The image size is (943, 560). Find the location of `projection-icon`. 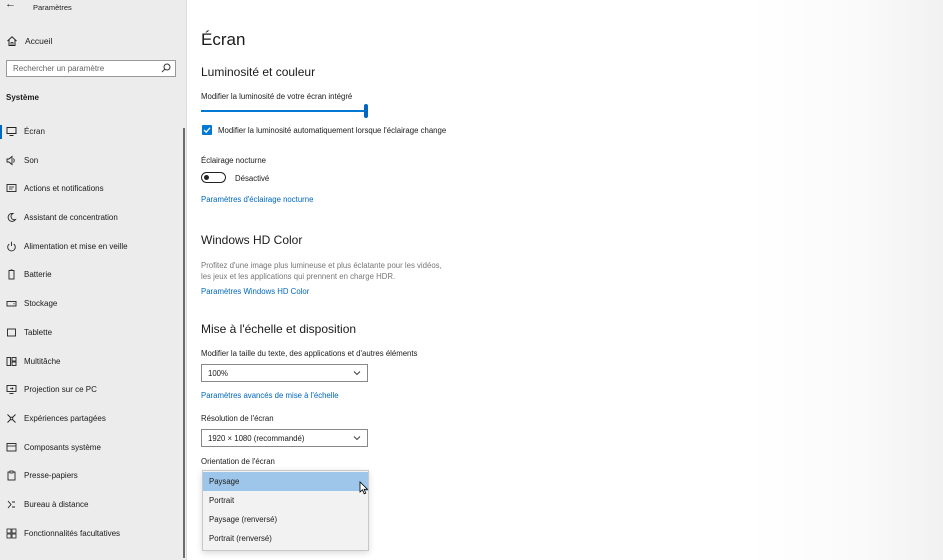

projection-icon is located at coordinates (11, 390).